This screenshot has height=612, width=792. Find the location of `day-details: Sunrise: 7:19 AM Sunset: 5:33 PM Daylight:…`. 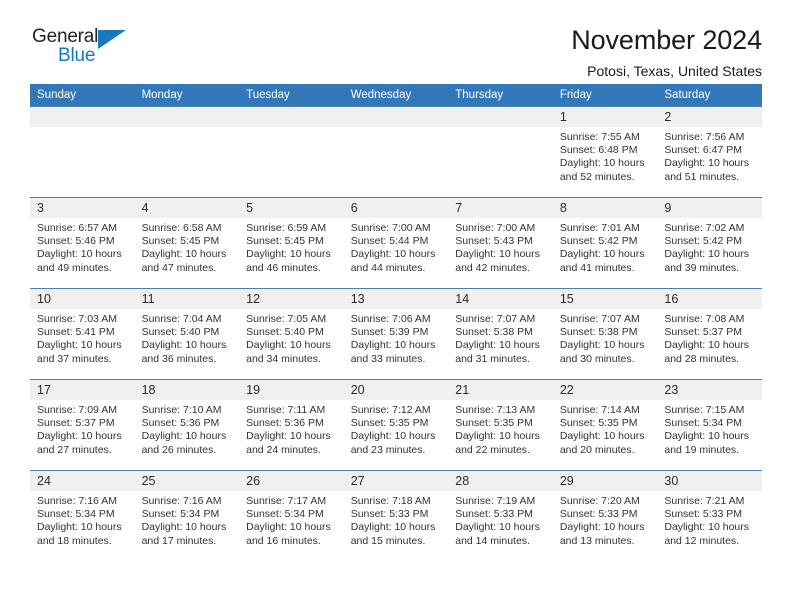

day-details: Sunrise: 7:19 AM Sunset: 5:33 PM Daylight:… is located at coordinates (500, 519).